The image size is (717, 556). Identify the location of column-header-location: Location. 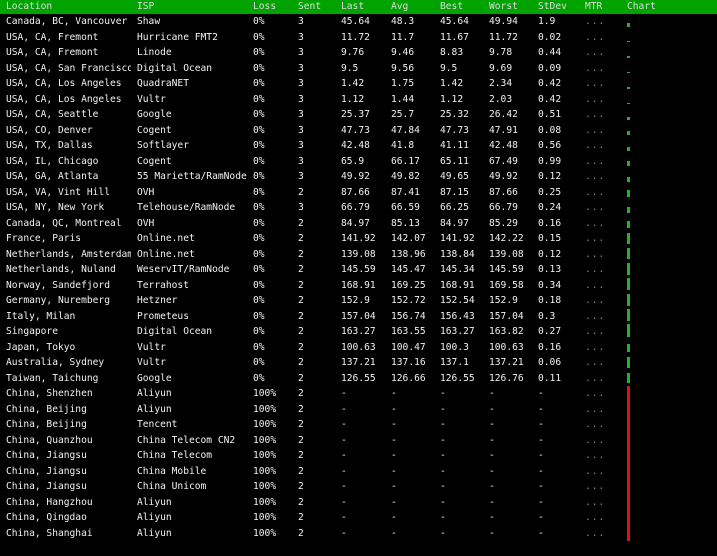
(65, 7).